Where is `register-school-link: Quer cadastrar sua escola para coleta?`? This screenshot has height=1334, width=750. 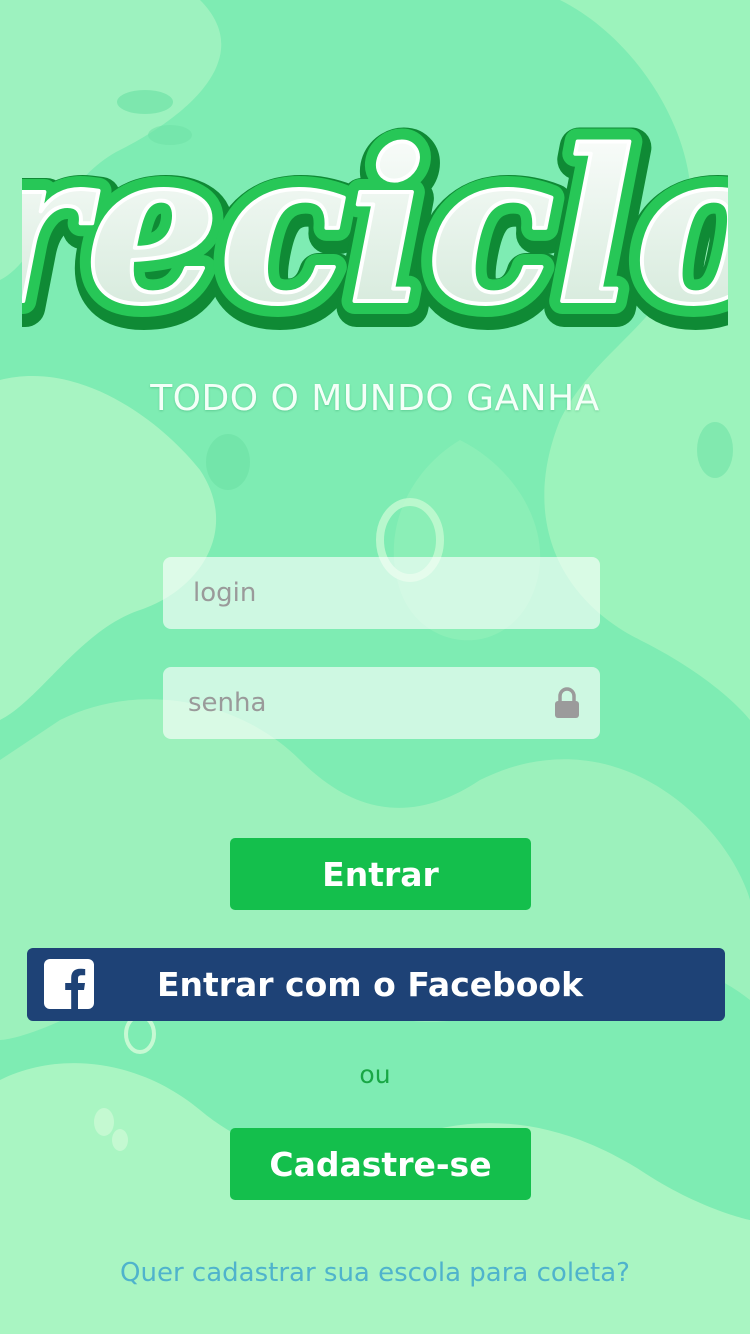
register-school-link: Quer cadastrar sua escola para coleta? is located at coordinates (375, 1273).